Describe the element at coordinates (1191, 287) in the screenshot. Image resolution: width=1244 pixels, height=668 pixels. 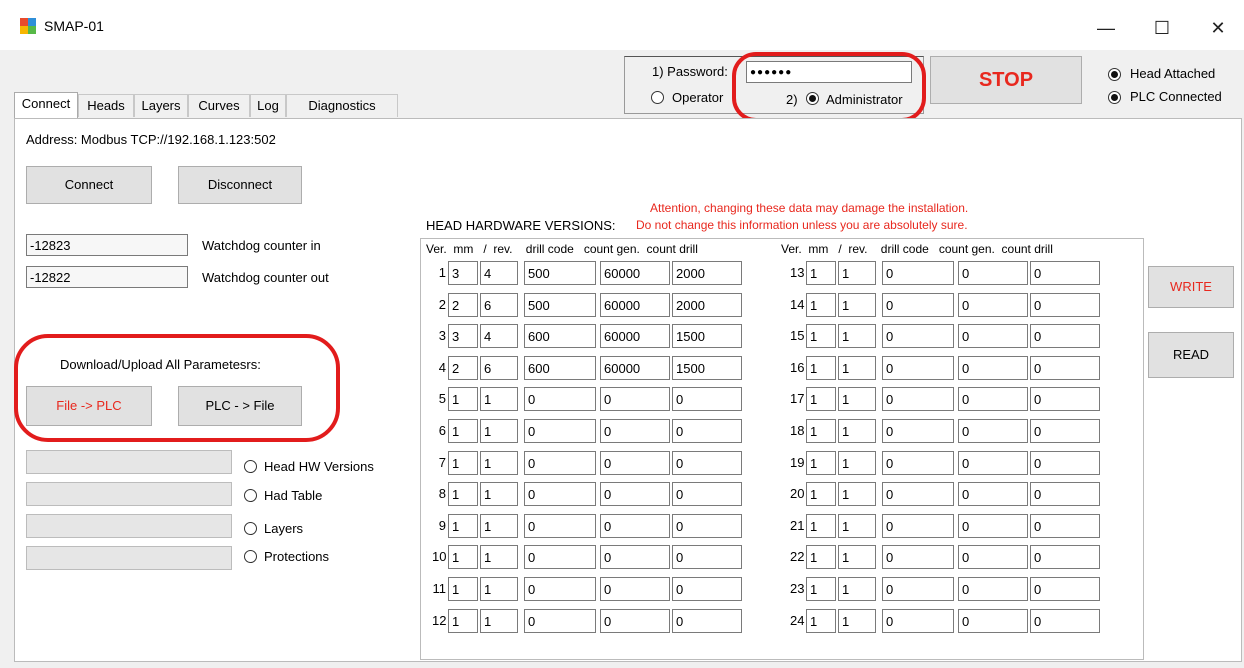
I see `write-button: WRITE` at that location.